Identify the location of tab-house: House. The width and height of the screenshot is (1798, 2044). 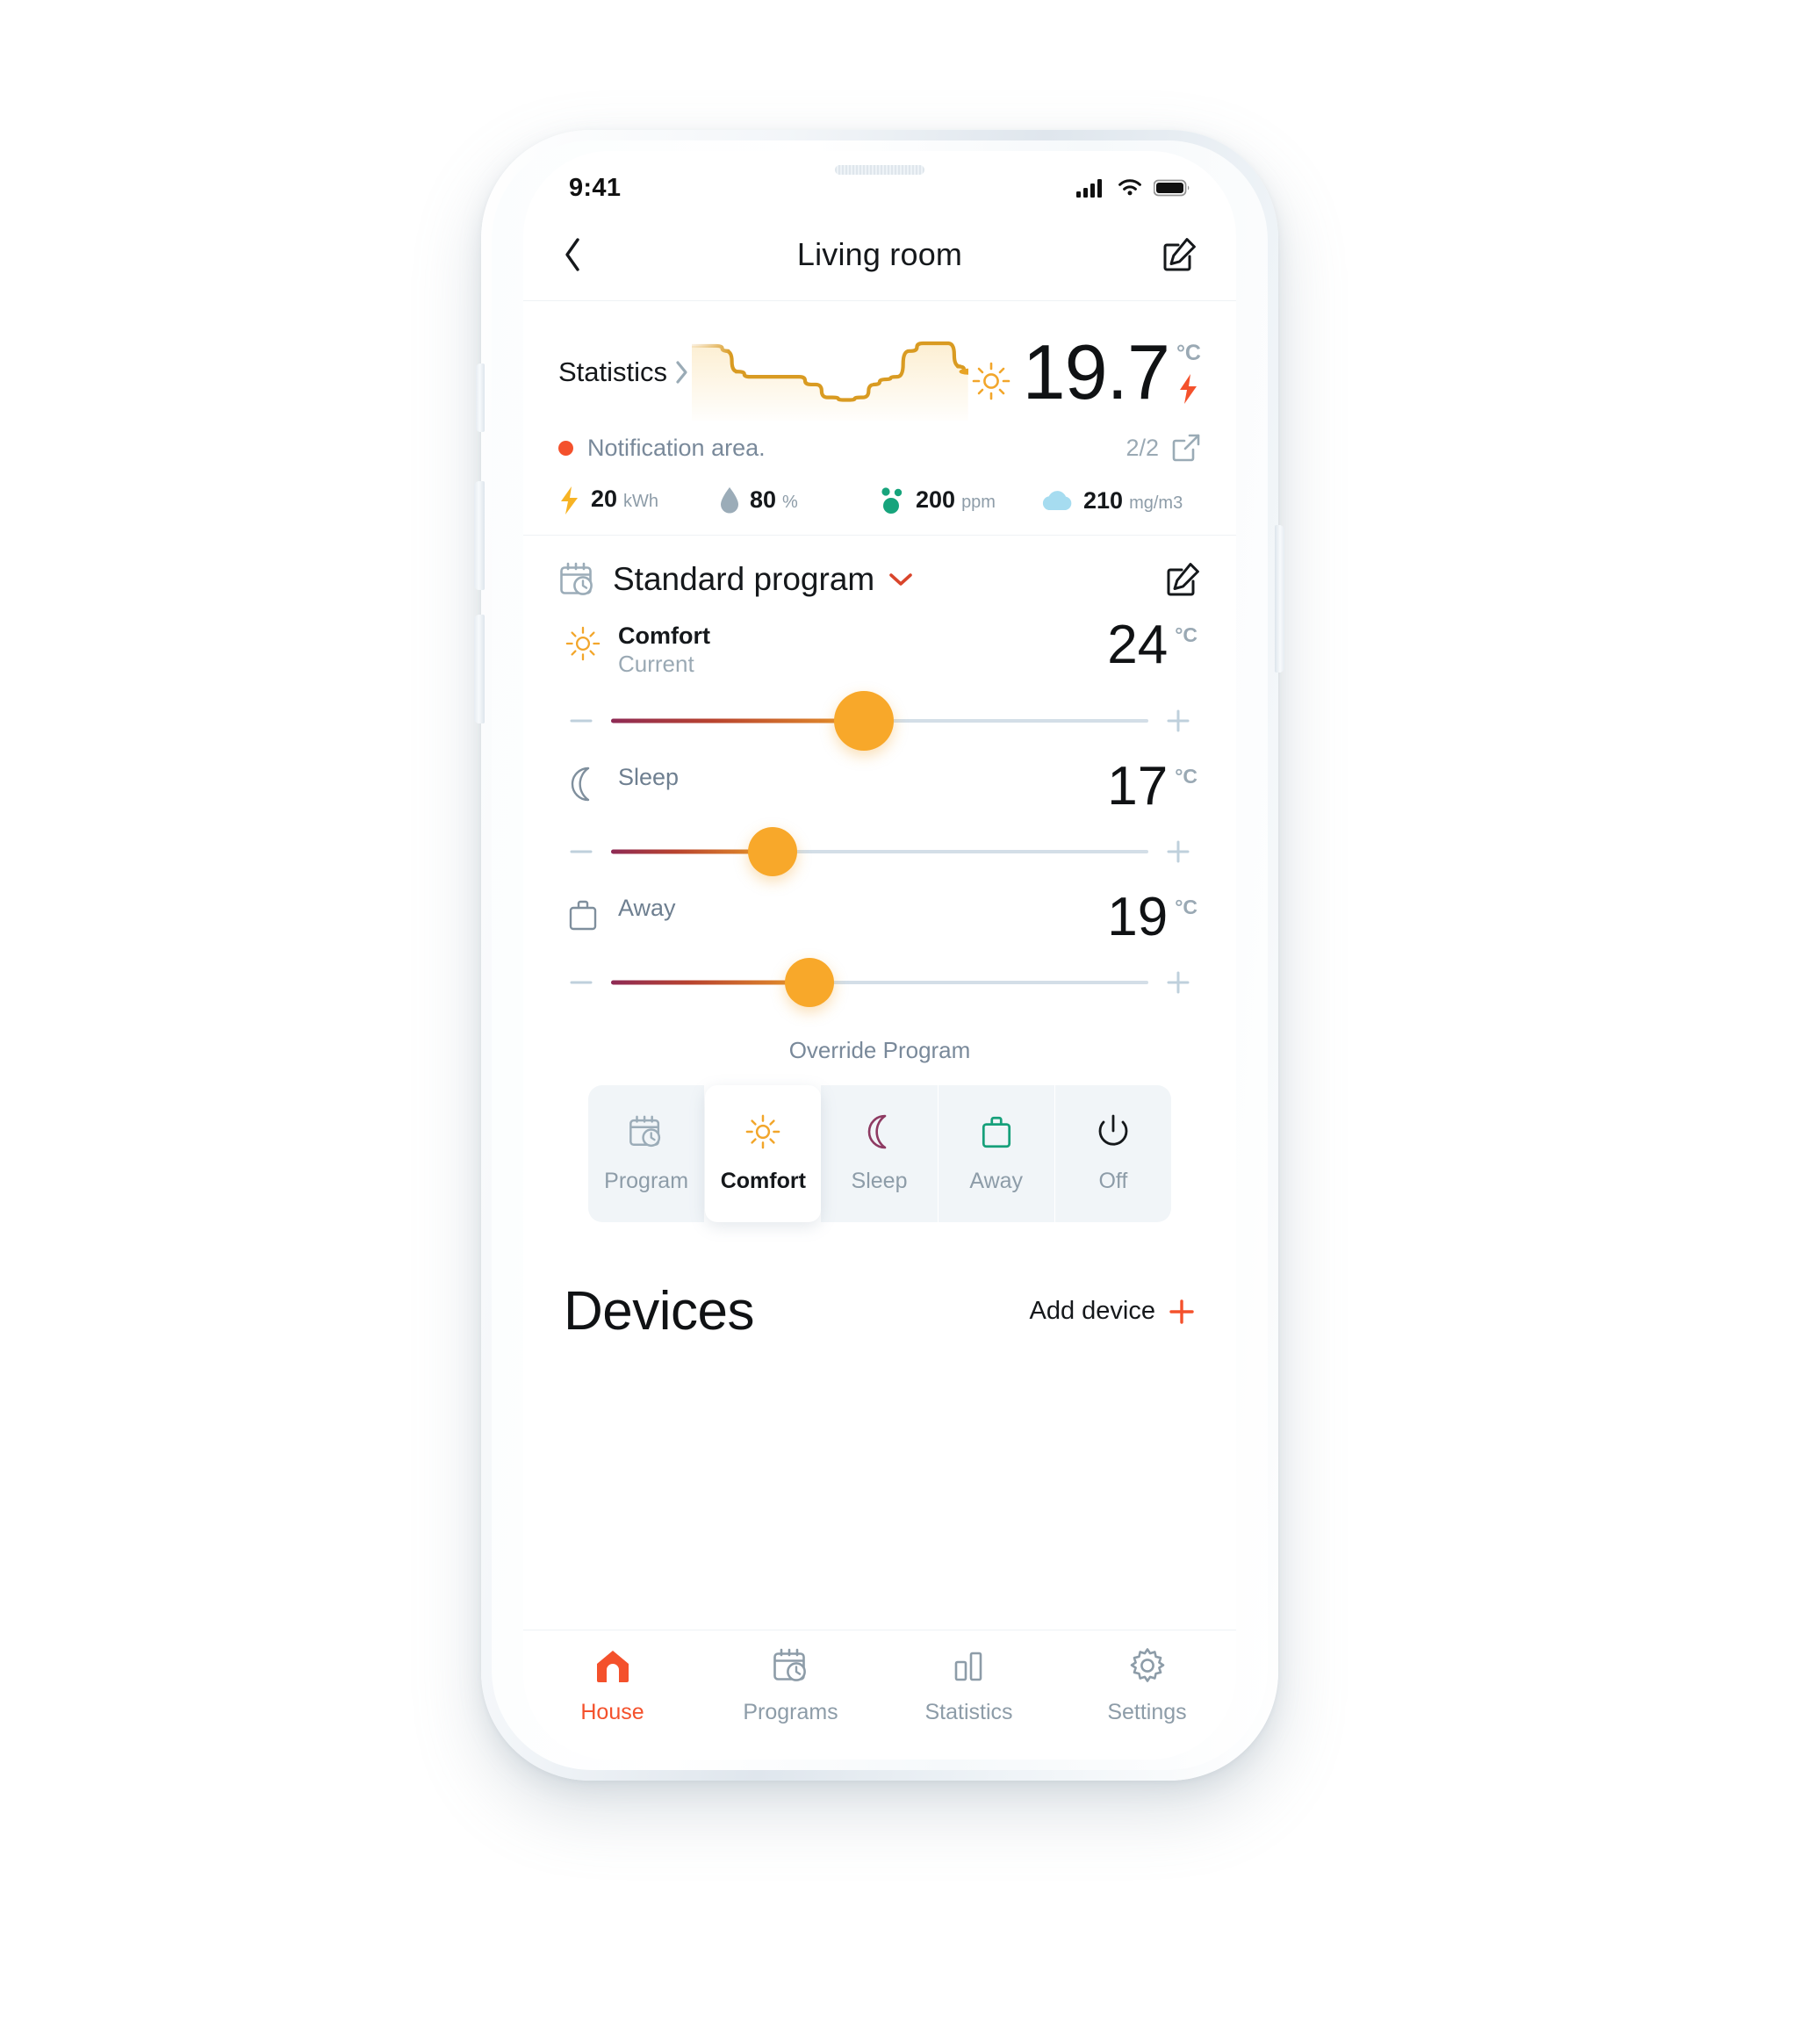
(612, 1685).